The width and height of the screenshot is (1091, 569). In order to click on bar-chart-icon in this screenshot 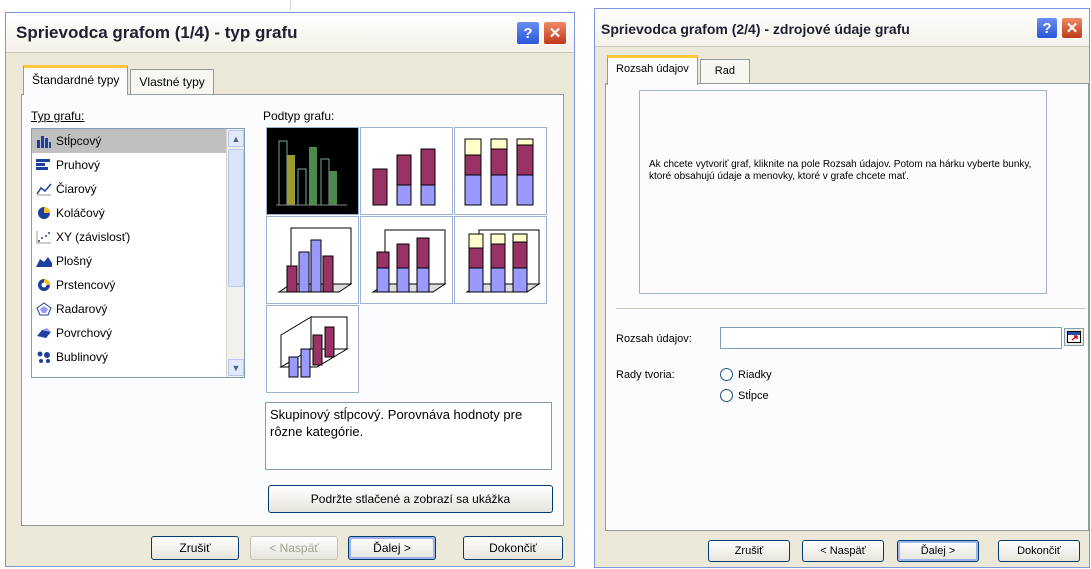, I will do `click(44, 165)`.